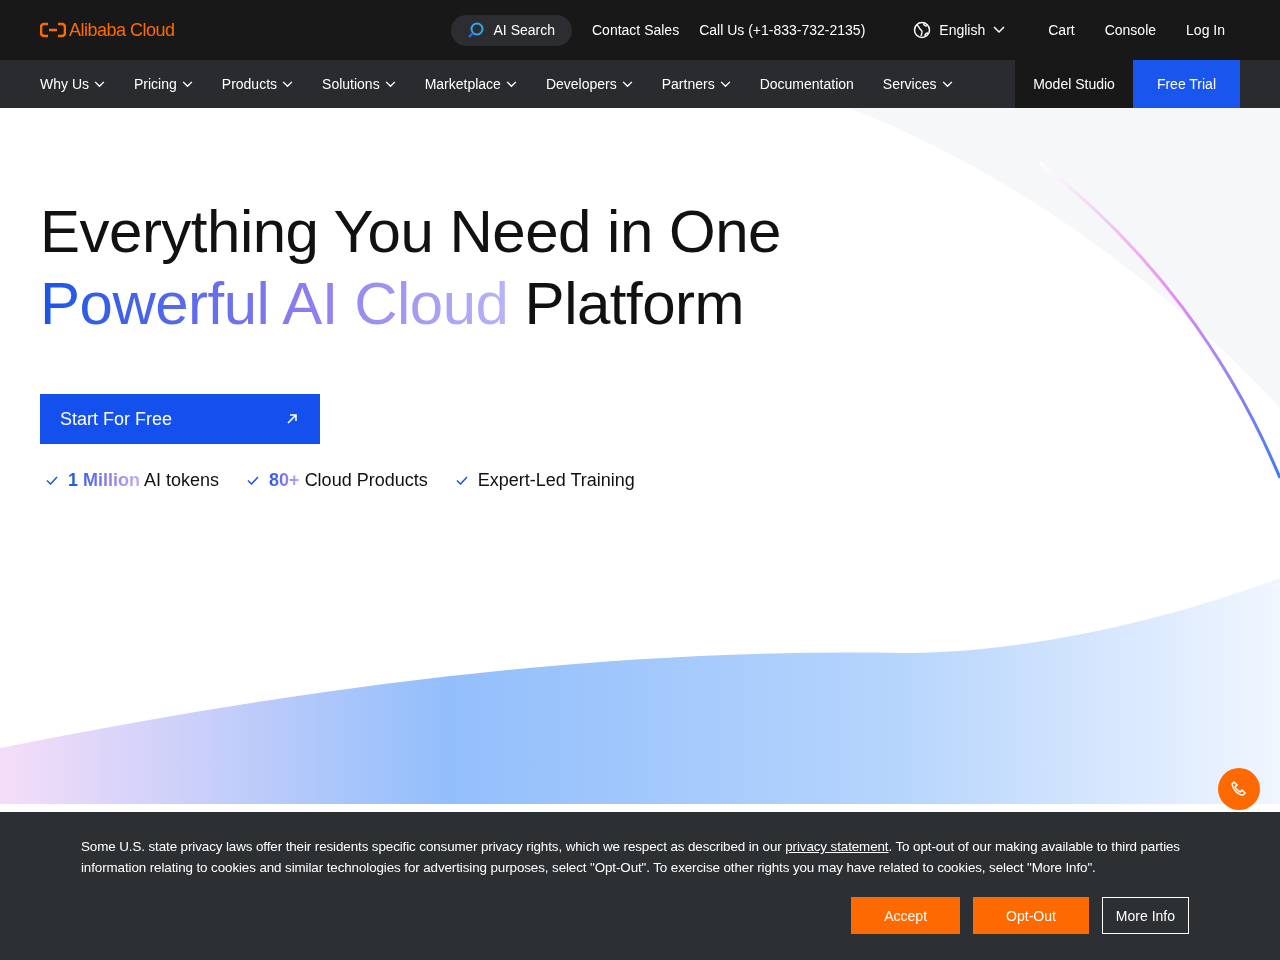 Image resolution: width=1280 pixels, height=960 pixels. What do you see at coordinates (72, 84) in the screenshot?
I see `nav-item: Why Us` at bounding box center [72, 84].